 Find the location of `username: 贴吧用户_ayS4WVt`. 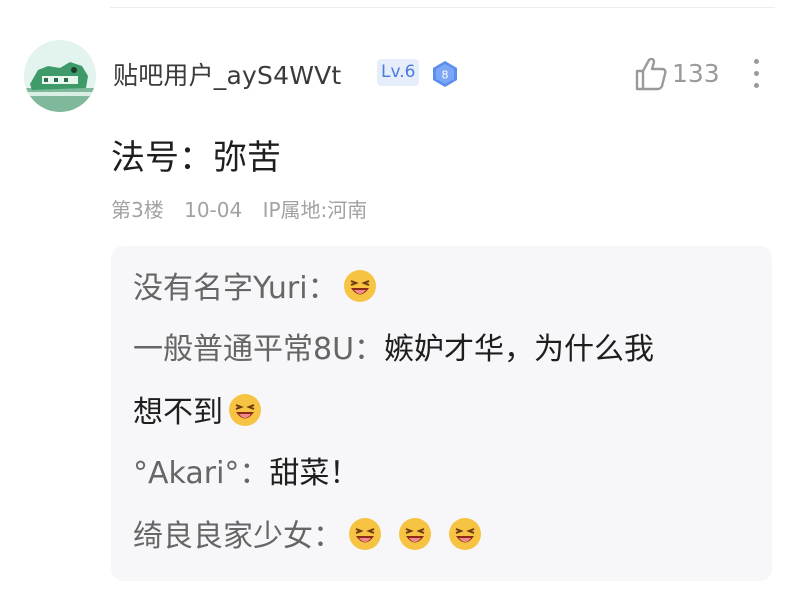

username: 贴吧用户_ayS4WVt is located at coordinates (227, 74).